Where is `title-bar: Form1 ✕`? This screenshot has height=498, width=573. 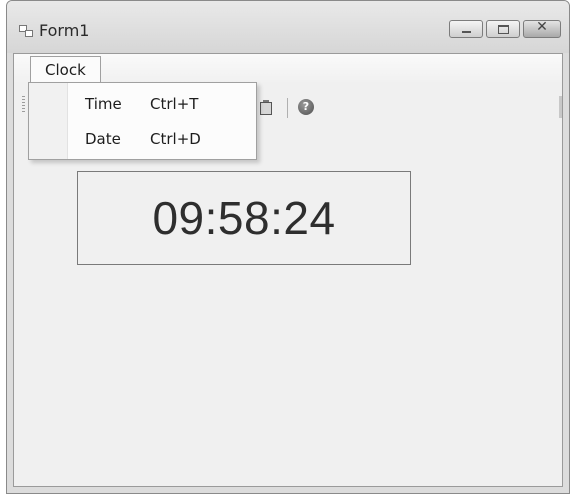
title-bar: Form1 ✕ is located at coordinates (288, 27).